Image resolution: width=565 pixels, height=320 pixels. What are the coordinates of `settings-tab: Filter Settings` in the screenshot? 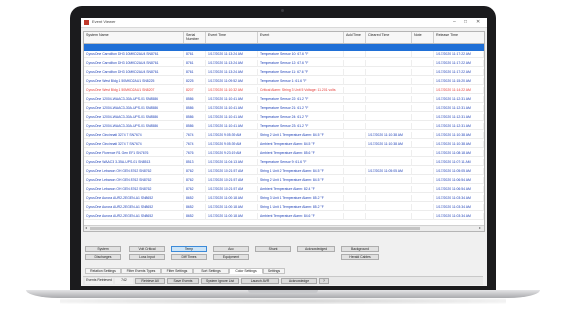 It's located at (177, 271).